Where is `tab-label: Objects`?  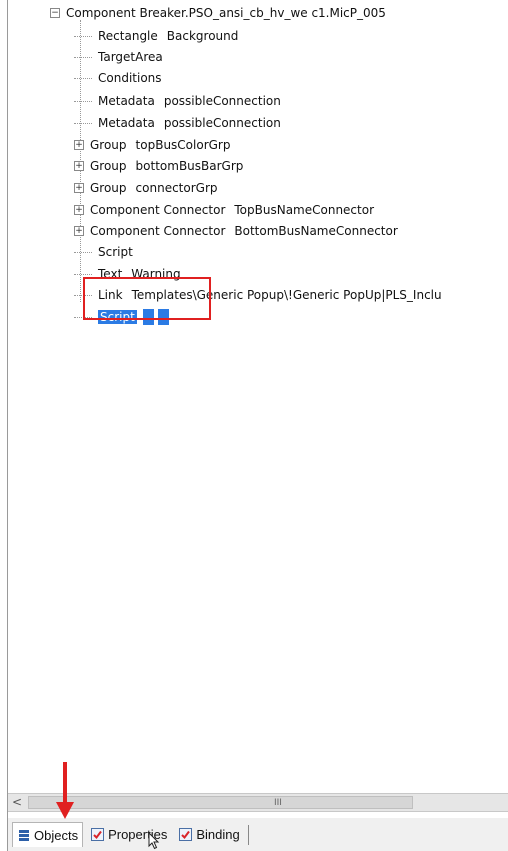 tab-label: Objects is located at coordinates (56, 835).